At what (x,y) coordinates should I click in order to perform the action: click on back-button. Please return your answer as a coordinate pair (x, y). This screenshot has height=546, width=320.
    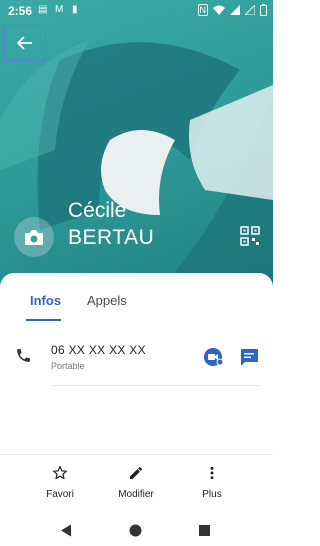
    Looking at the image, I should click on (25, 43).